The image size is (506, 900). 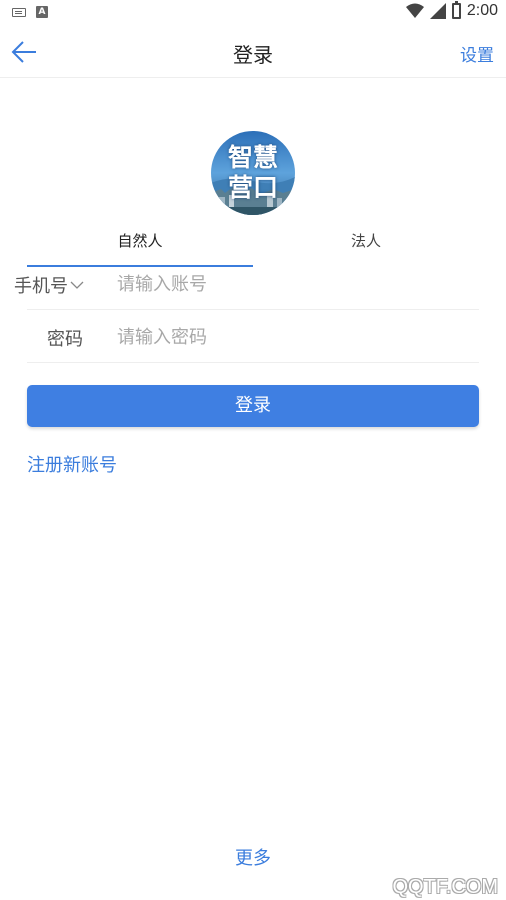 What do you see at coordinates (65, 339) in the screenshot?
I see `password-label: 密码` at bounding box center [65, 339].